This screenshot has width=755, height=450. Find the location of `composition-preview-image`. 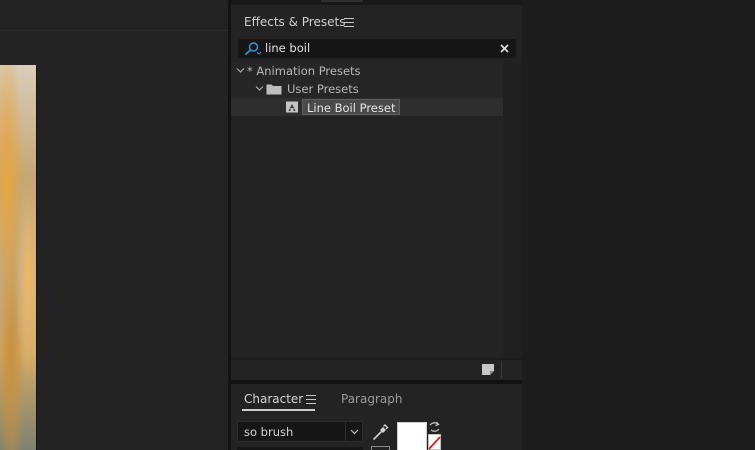

composition-preview-image is located at coordinates (18, 257).